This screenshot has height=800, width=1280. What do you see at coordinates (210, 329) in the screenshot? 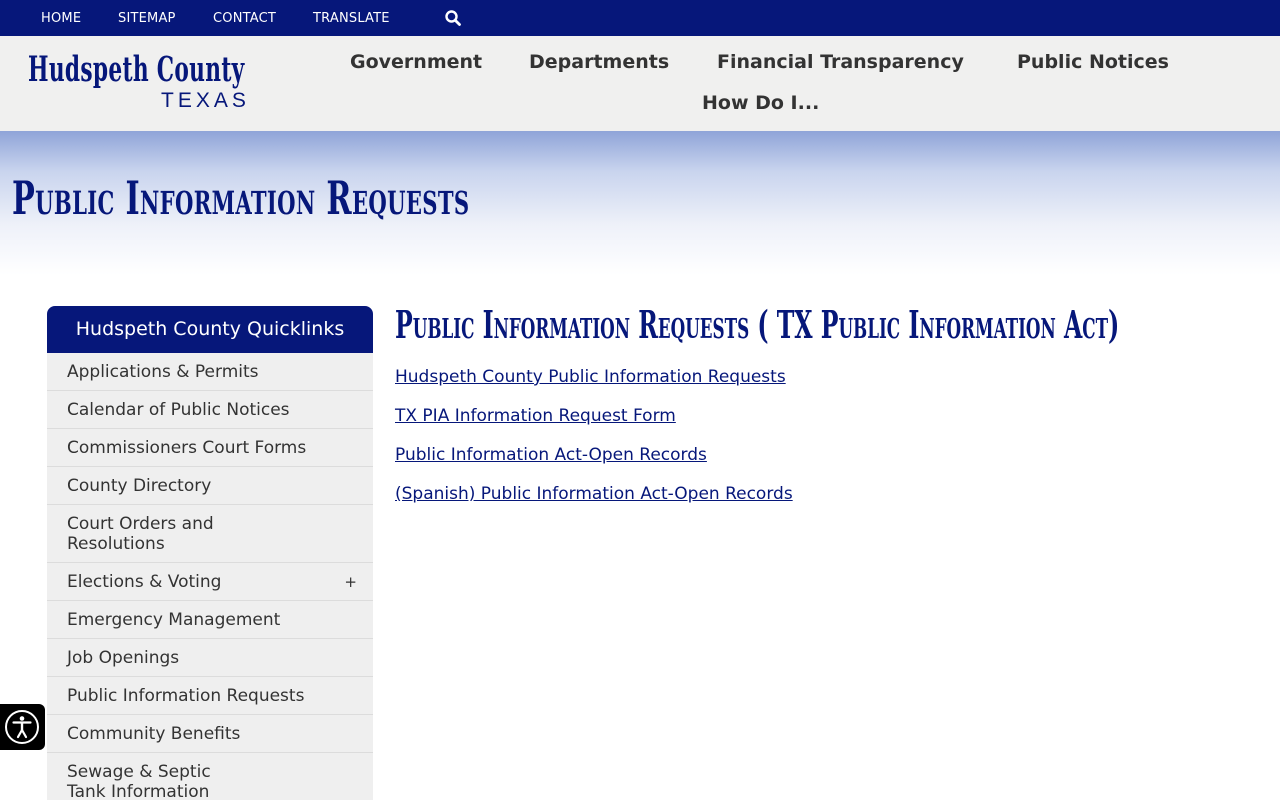
I see `quicklinks-title: Hudspeth County Quicklinks` at bounding box center [210, 329].